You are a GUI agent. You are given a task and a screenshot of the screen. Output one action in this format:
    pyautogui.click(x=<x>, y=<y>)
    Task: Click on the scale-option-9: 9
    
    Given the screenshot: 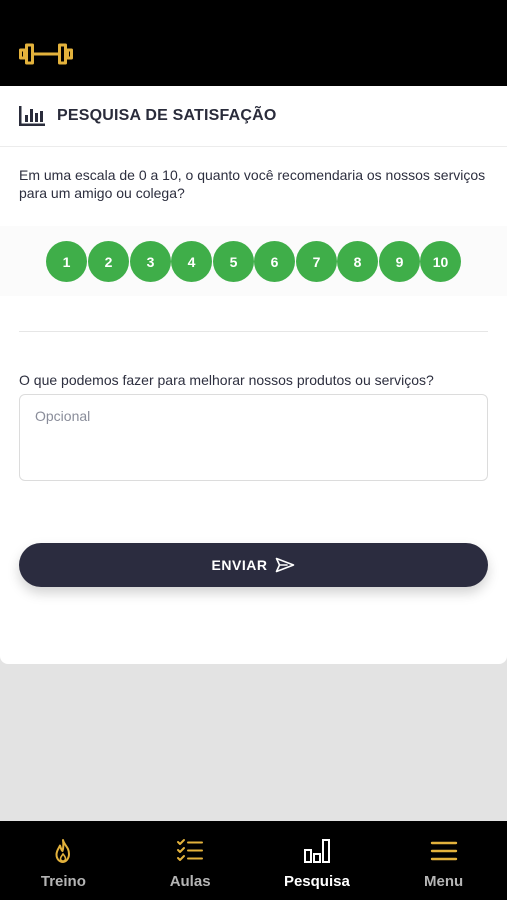 What is the action you would take?
    pyautogui.click(x=399, y=261)
    